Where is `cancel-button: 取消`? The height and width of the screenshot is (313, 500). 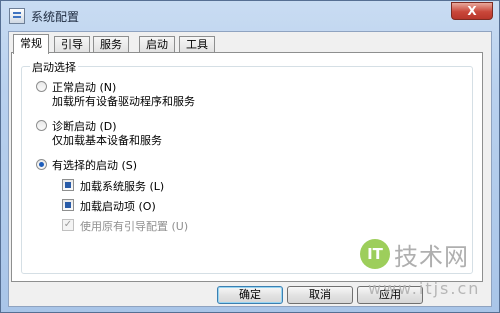
cancel-button: 取消 is located at coordinates (320, 295).